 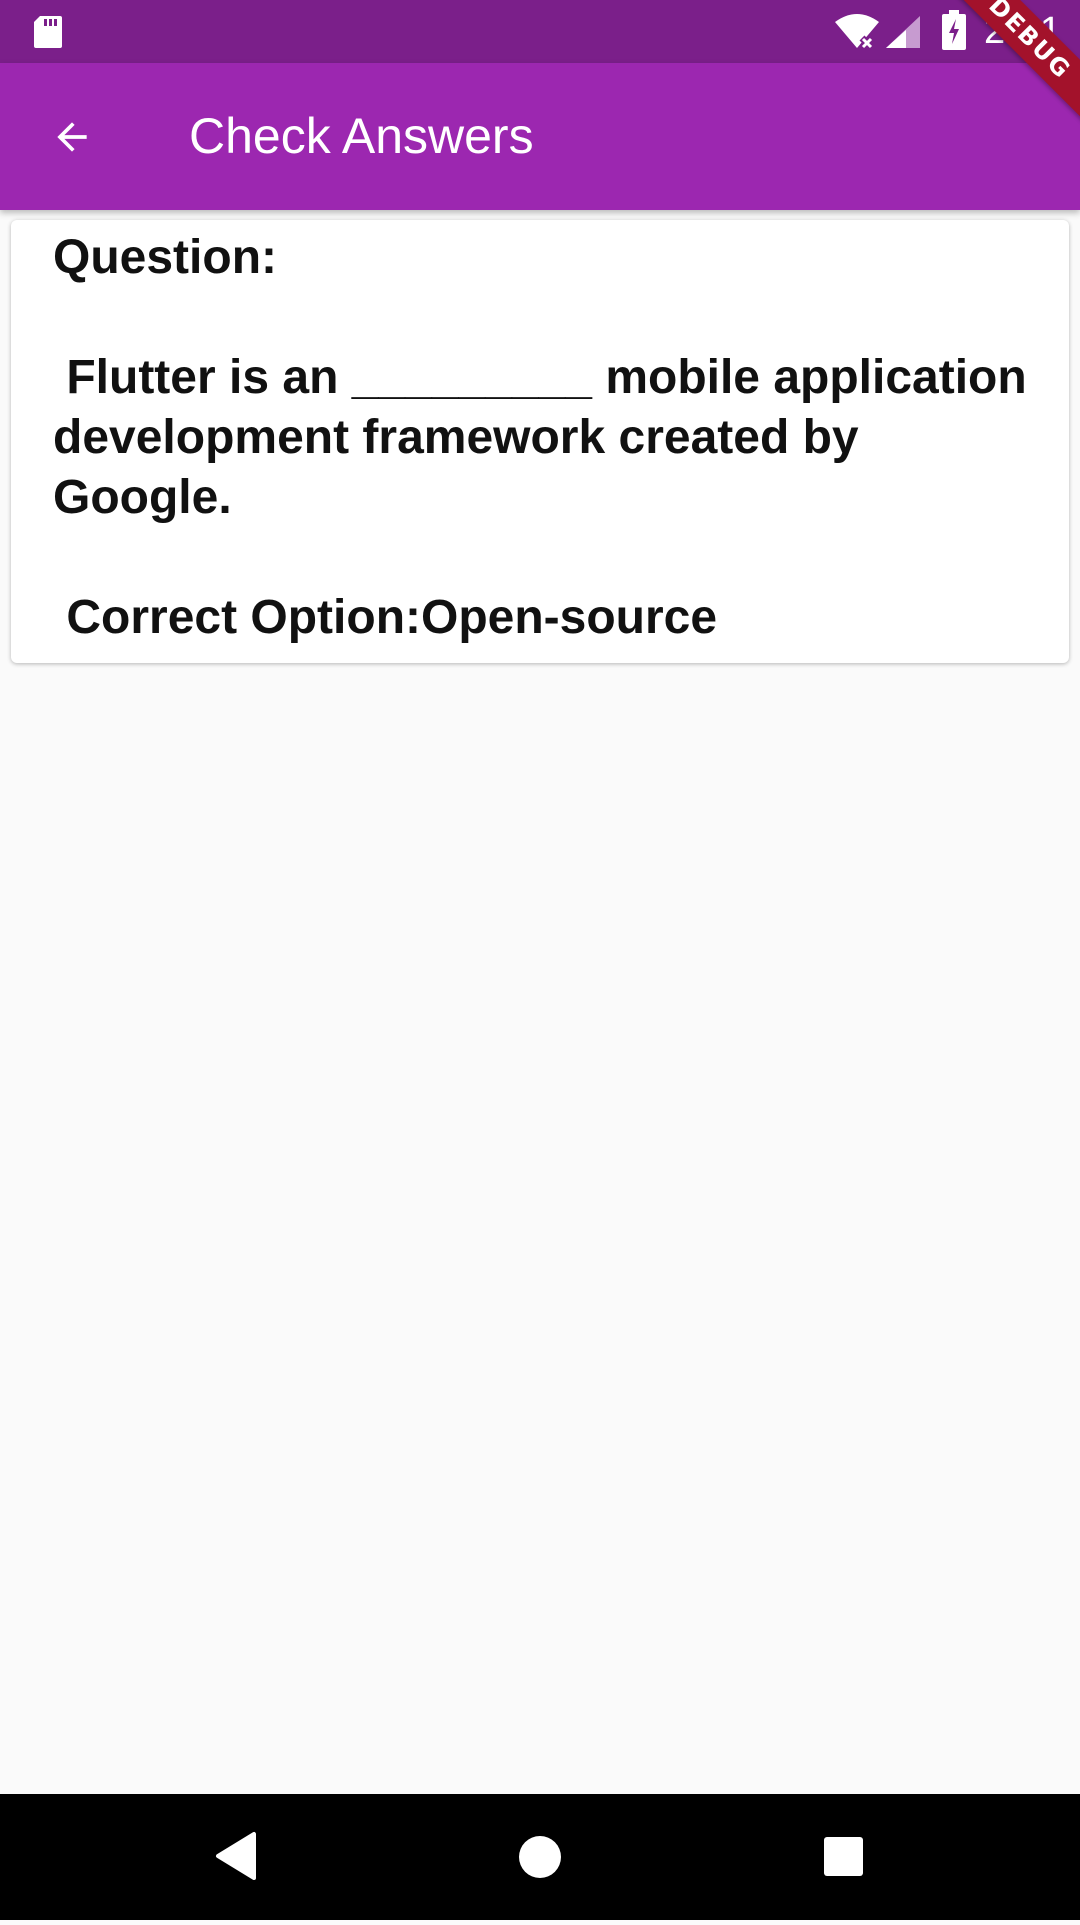 I want to click on home-circle-icon, so click(x=540, y=1857).